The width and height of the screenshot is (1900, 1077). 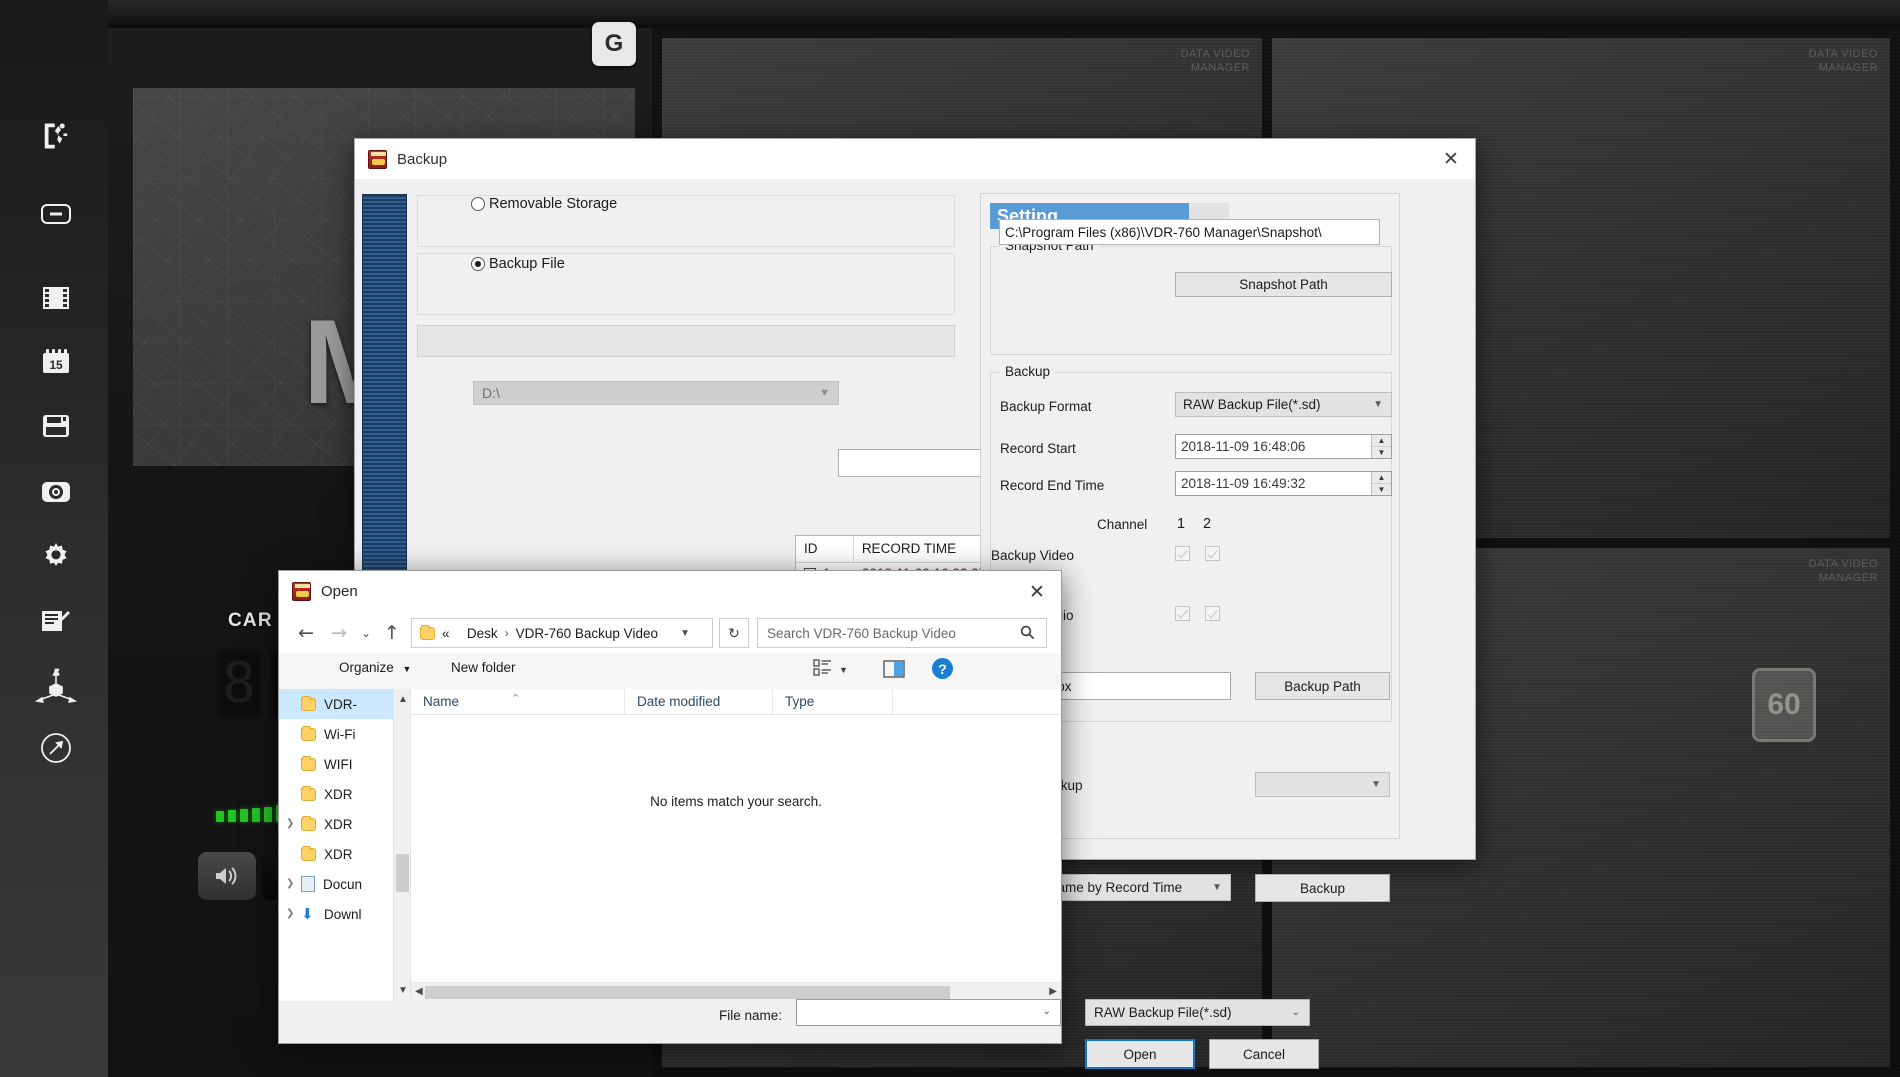 I want to click on tree-item: VDR-, so click(x=344, y=704).